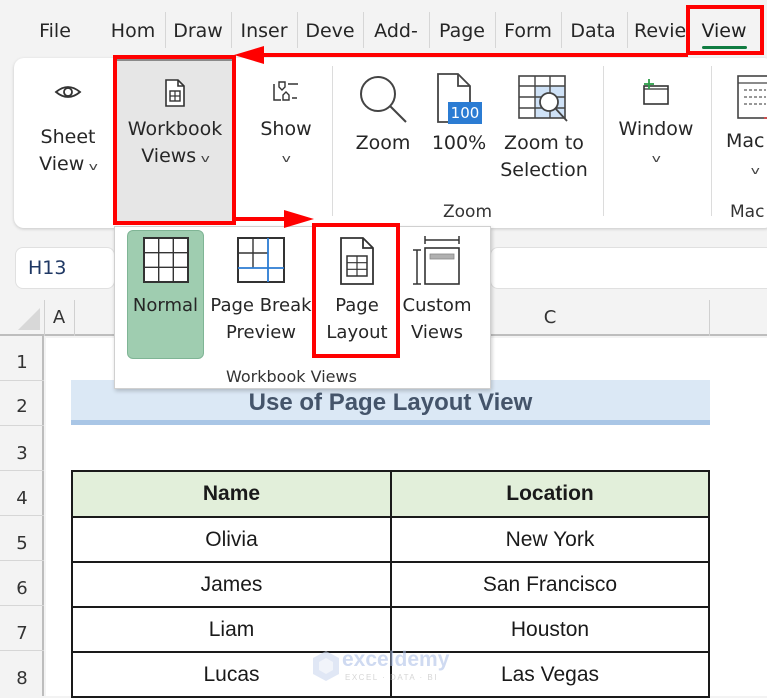 This screenshot has height=698, width=767. What do you see at coordinates (68, 137) in the screenshot?
I see `sheet-view-label-1: Sheet` at bounding box center [68, 137].